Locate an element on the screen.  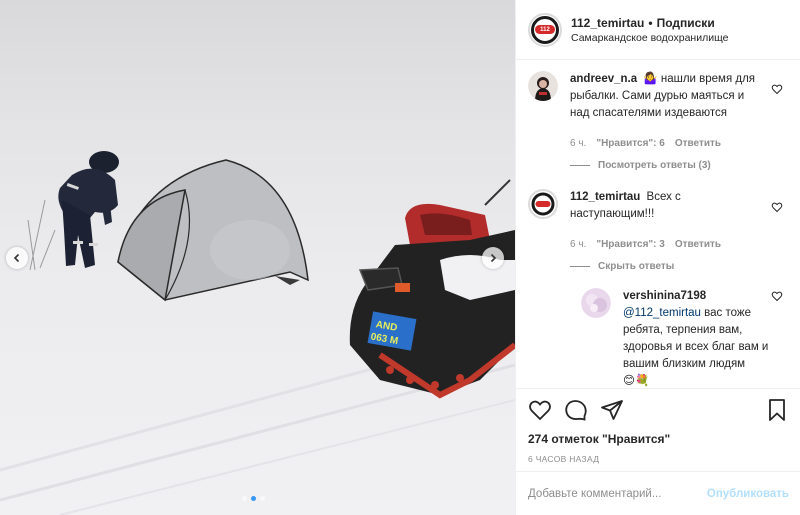
carousel-dot-active is located at coordinates (253, 498).